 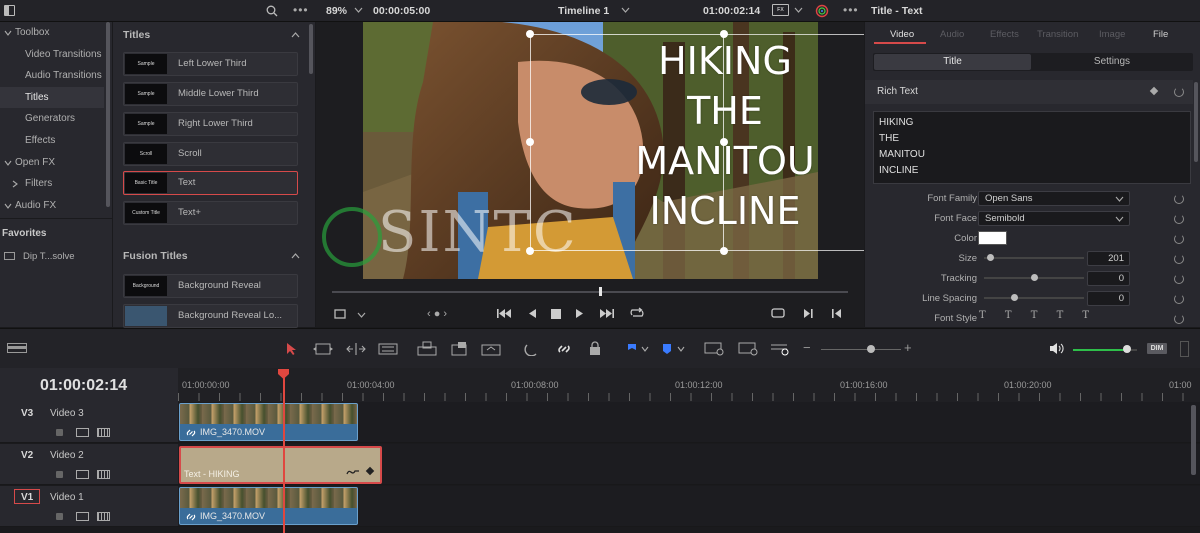 What do you see at coordinates (210, 286) in the screenshot?
I see `fusion-item-background-reveal: Background Reveal Background Reveal` at bounding box center [210, 286].